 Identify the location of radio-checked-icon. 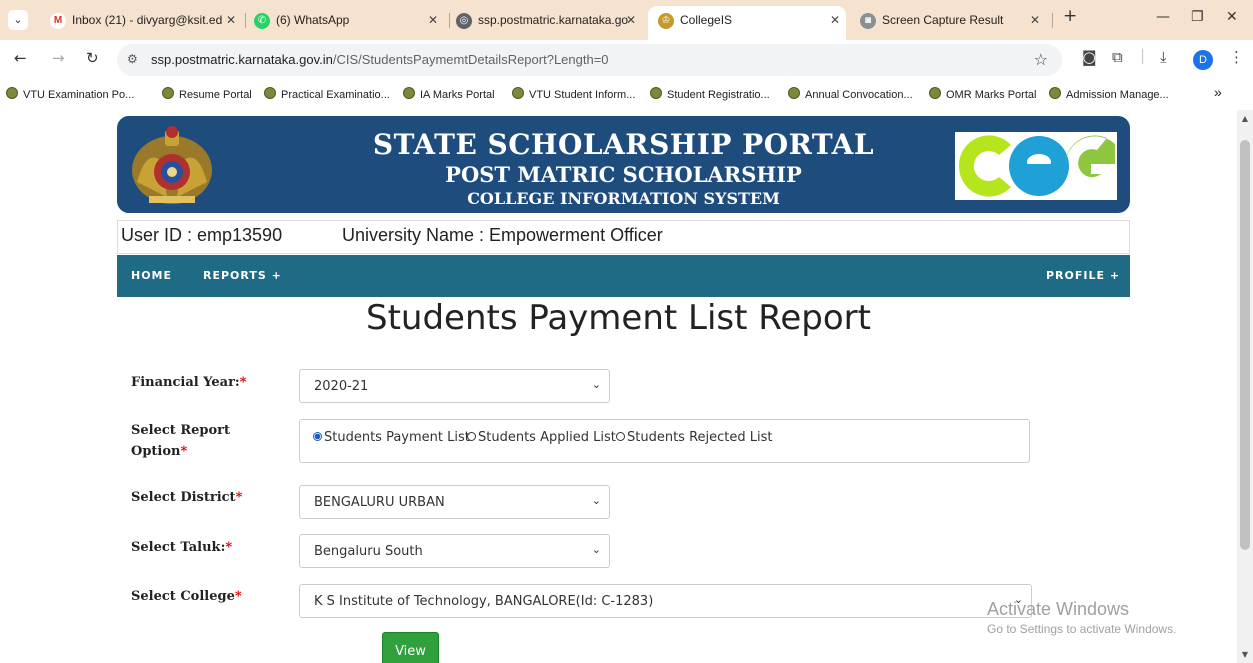
(317, 436).